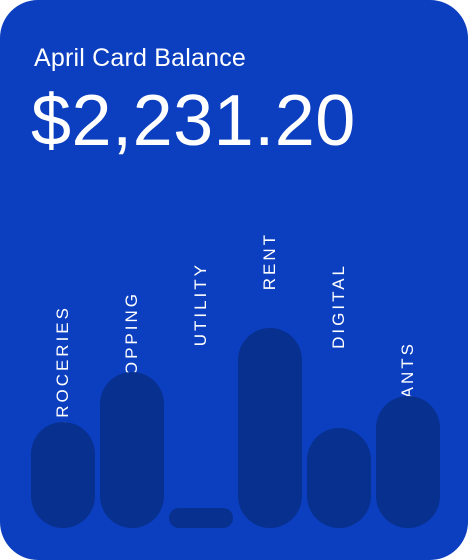 Image resolution: width=468 pixels, height=560 pixels. What do you see at coordinates (193, 121) in the screenshot?
I see `balance-amount: $2,231.20` at bounding box center [193, 121].